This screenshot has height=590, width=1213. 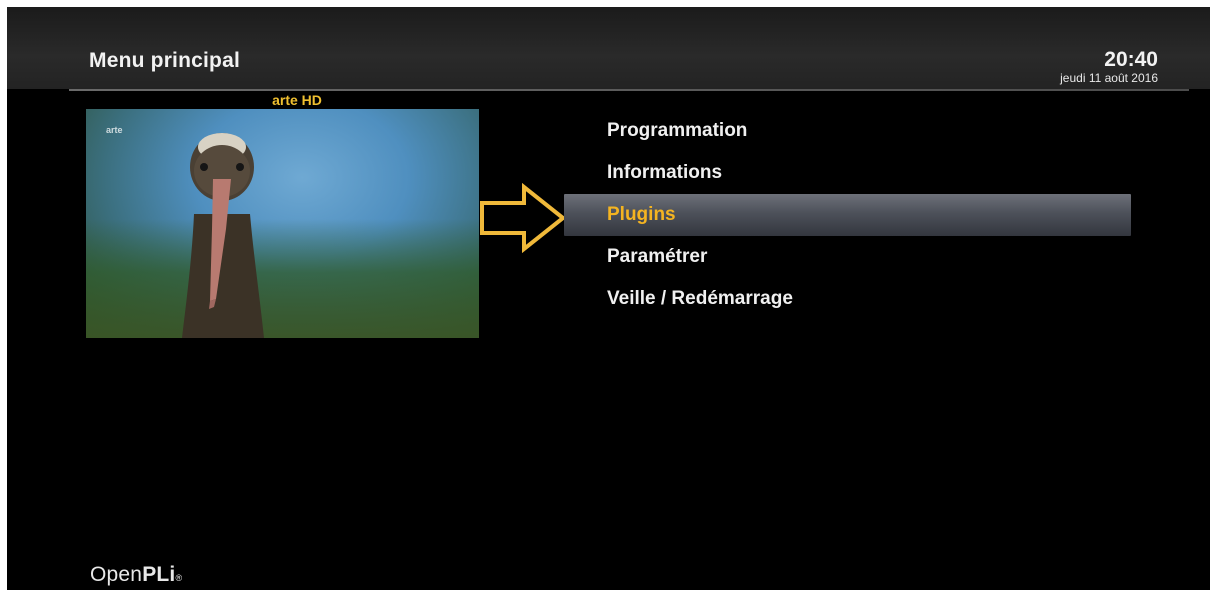 What do you see at coordinates (164, 60) in the screenshot?
I see `page-title: Menu principal` at bounding box center [164, 60].